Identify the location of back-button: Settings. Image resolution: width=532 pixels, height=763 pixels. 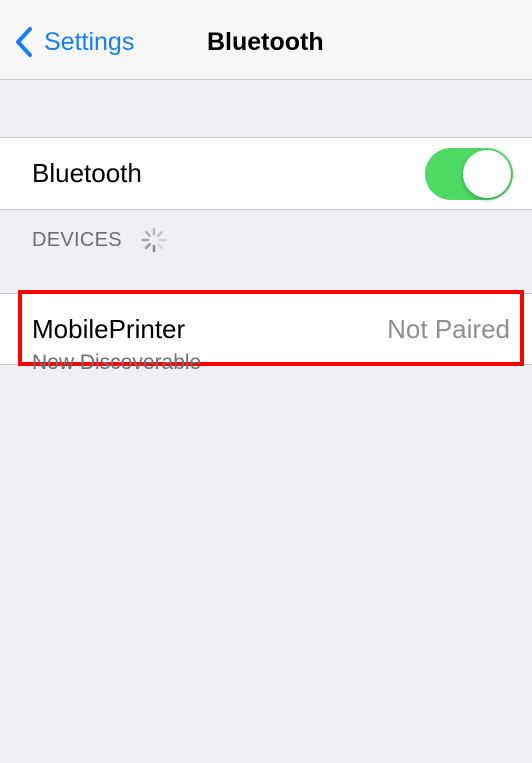
(74, 42).